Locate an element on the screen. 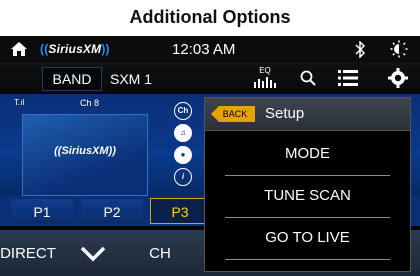 The height and width of the screenshot is (276, 420). album-logo-text: SiriusXM is located at coordinates (85, 151).